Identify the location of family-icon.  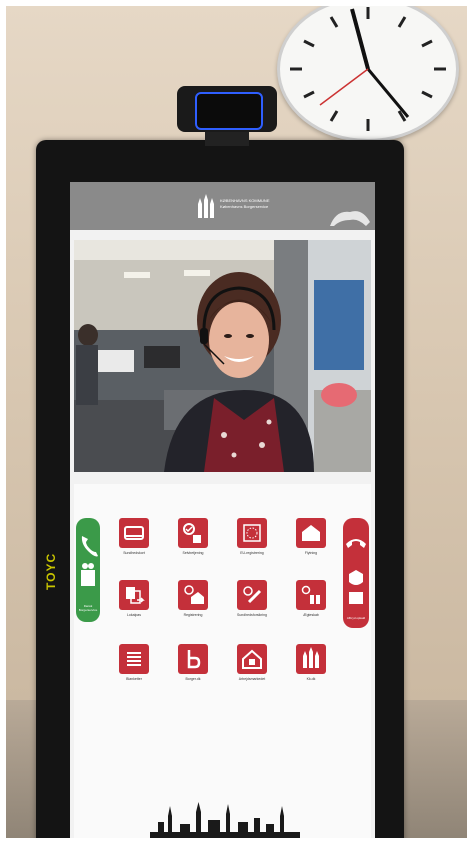
(310, 594).